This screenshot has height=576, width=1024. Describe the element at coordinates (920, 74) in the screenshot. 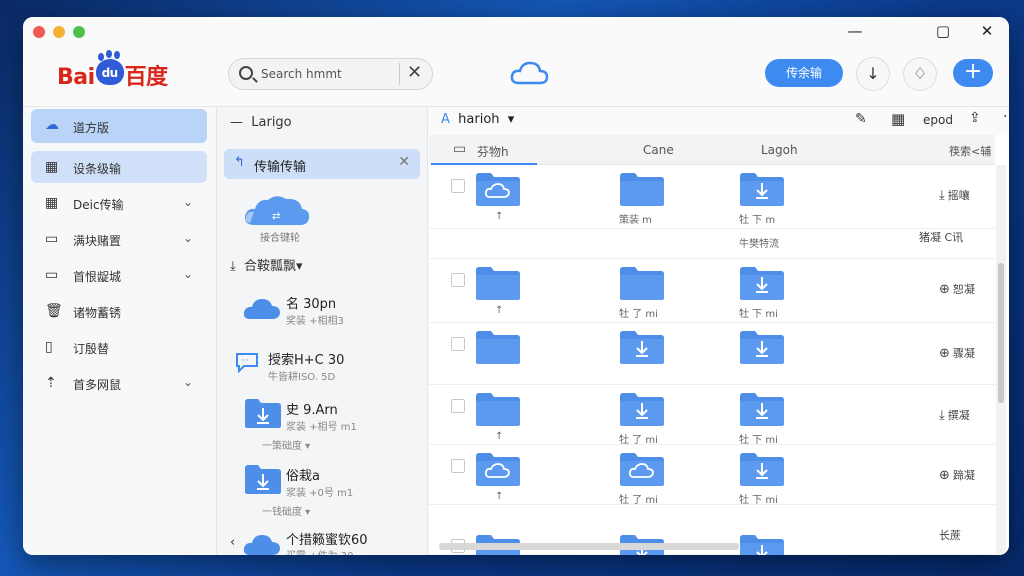

I see `bell-icon: ♢` at that location.